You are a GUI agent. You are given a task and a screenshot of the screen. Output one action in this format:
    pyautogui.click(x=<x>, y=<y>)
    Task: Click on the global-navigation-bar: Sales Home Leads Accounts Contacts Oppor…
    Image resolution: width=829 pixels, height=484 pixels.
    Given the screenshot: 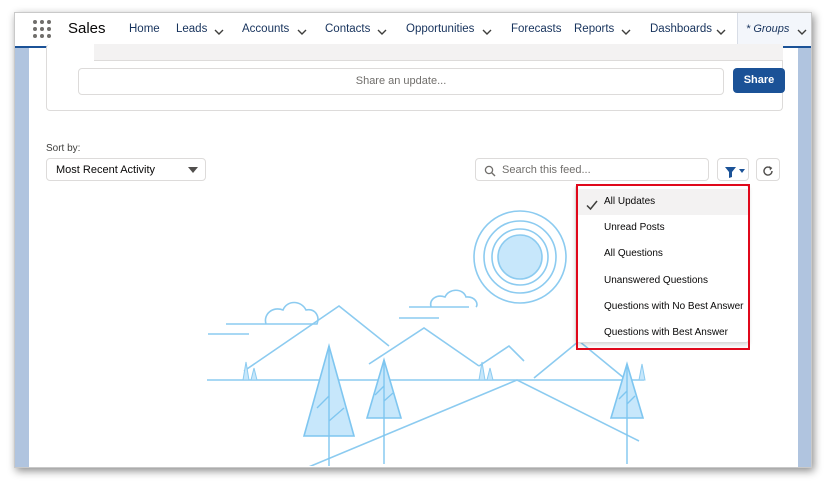 What is the action you would take?
    pyautogui.click(x=413, y=30)
    